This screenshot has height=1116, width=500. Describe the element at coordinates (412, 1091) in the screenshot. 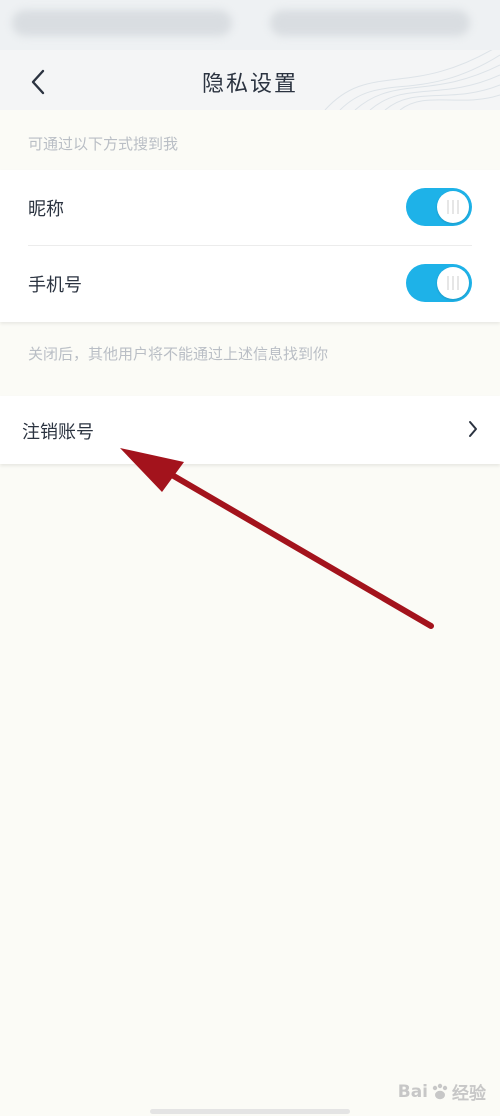

I see `watermark-text-left: Bai` at that location.